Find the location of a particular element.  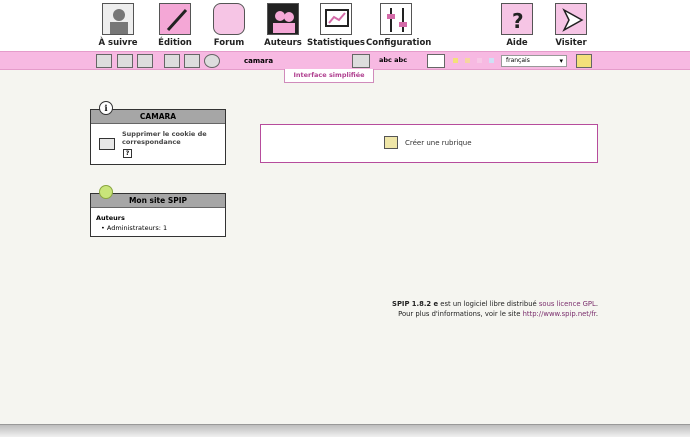

mail-icon is located at coordinates (192, 61).